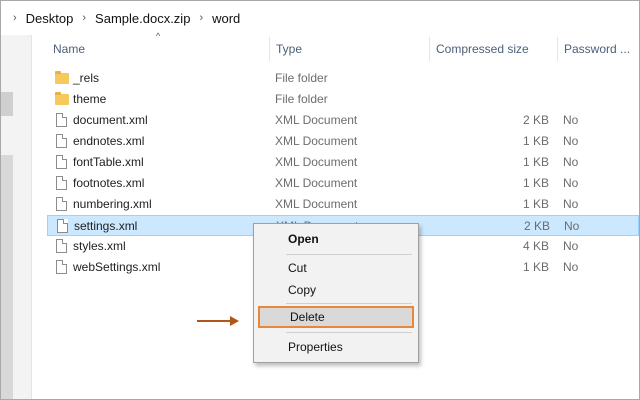 This screenshot has width=640, height=400. What do you see at coordinates (234, 321) in the screenshot?
I see `annotation-arrow-head-icon` at bounding box center [234, 321].